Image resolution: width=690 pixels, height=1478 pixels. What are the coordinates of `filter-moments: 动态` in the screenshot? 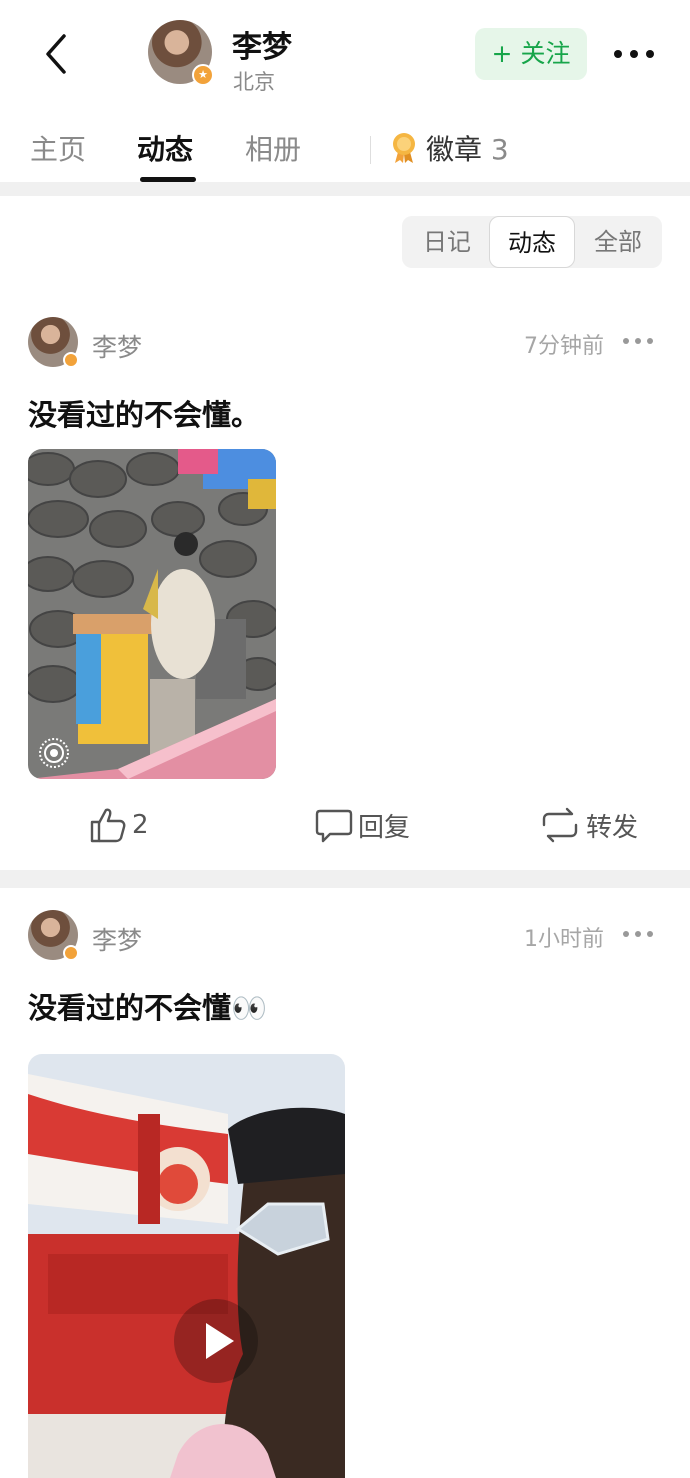 It's located at (532, 242).